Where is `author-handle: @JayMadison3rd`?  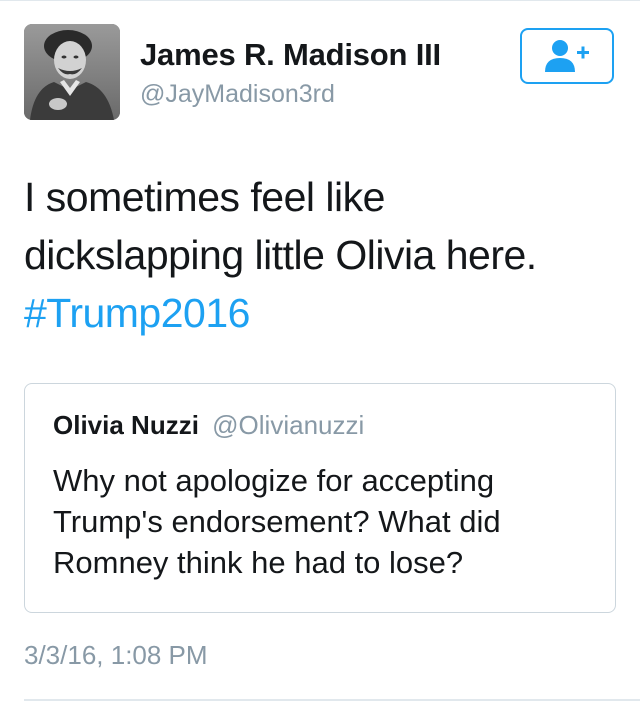 author-handle: @JayMadison3rd is located at coordinates (237, 94).